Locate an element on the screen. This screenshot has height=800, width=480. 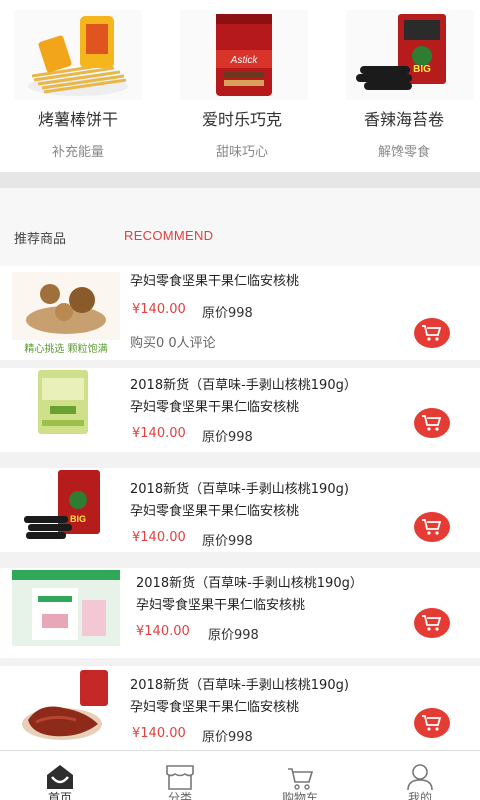
tab-cart: 购物车 is located at coordinates (300, 775).